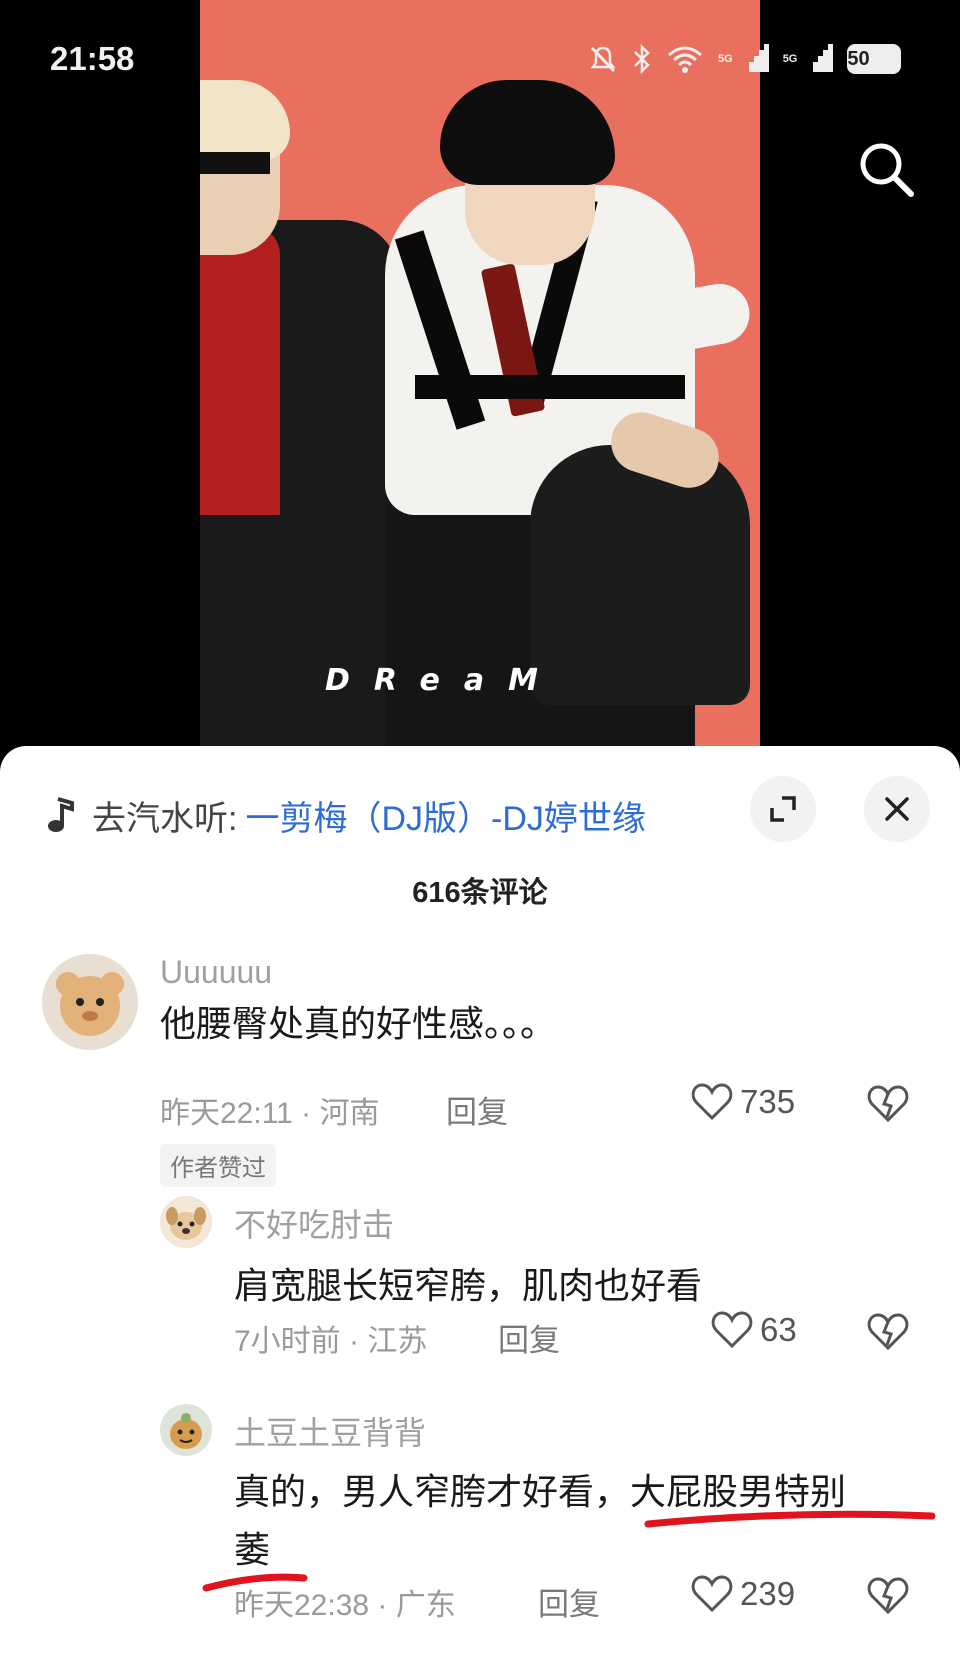 This screenshot has width=960, height=1669. Describe the element at coordinates (240, 370) in the screenshot. I see `left-dancer-shirt` at that location.